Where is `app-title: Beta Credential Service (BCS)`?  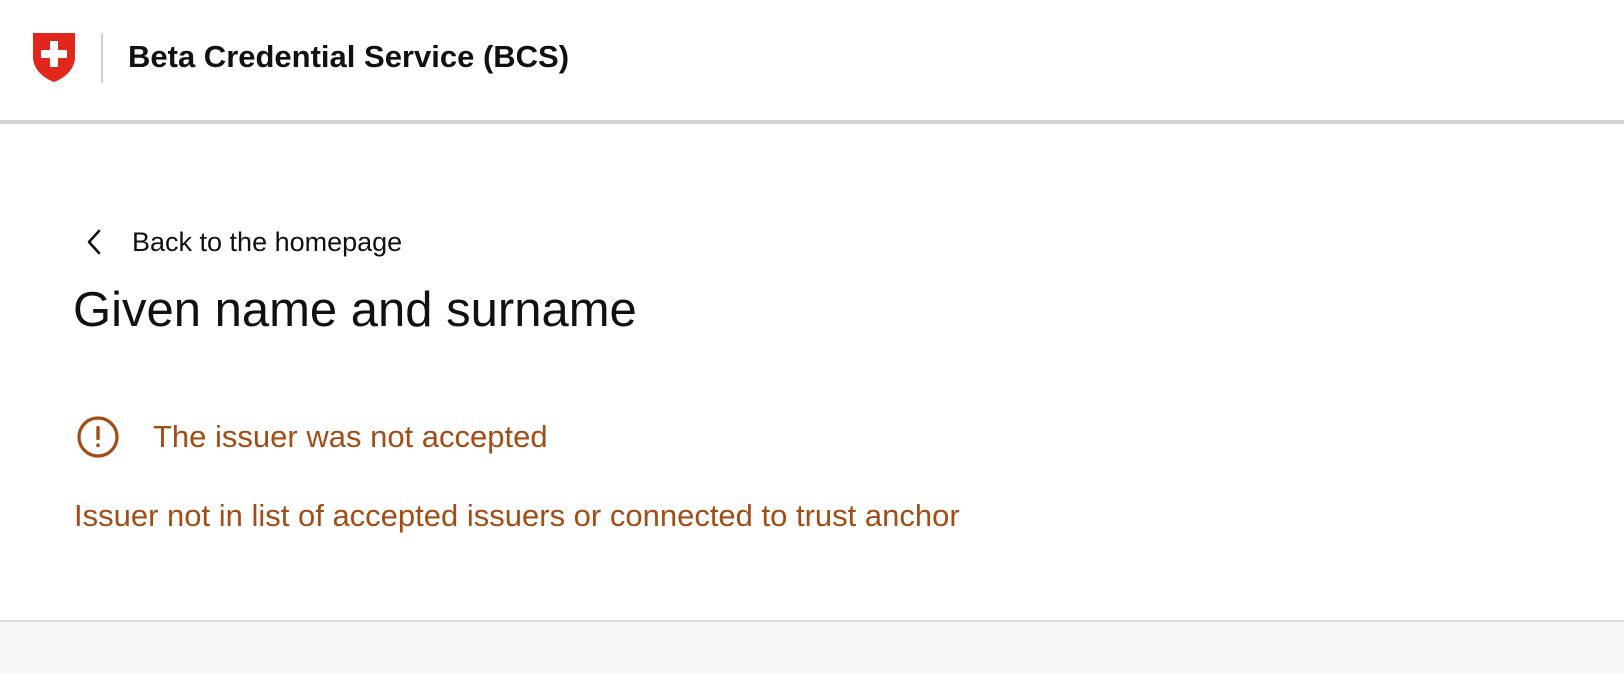 app-title: Beta Credential Service (BCS) is located at coordinates (349, 56).